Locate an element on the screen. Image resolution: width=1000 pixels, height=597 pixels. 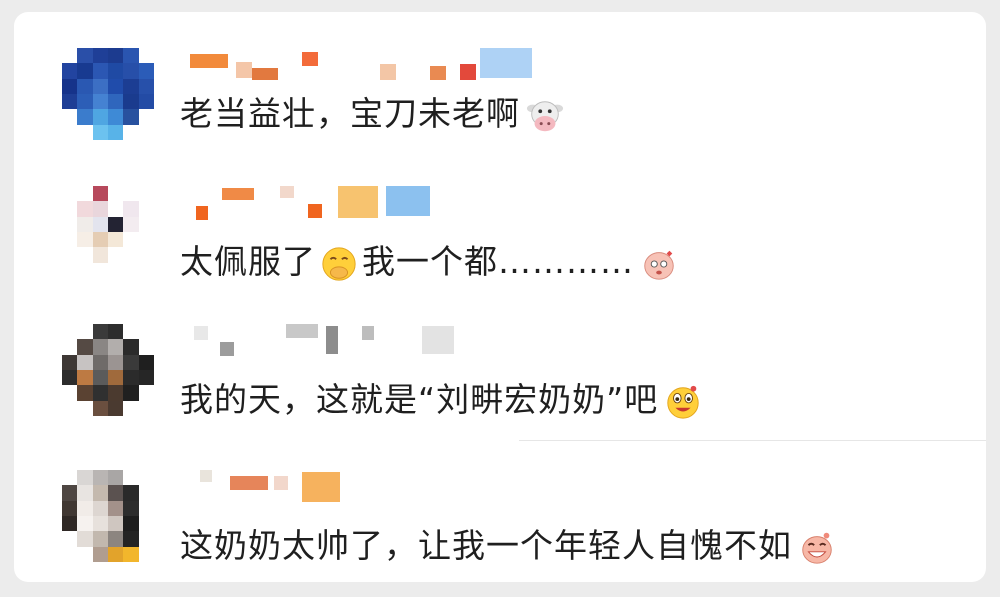
laughing-sticker-icon is located at coordinates (817, 548).